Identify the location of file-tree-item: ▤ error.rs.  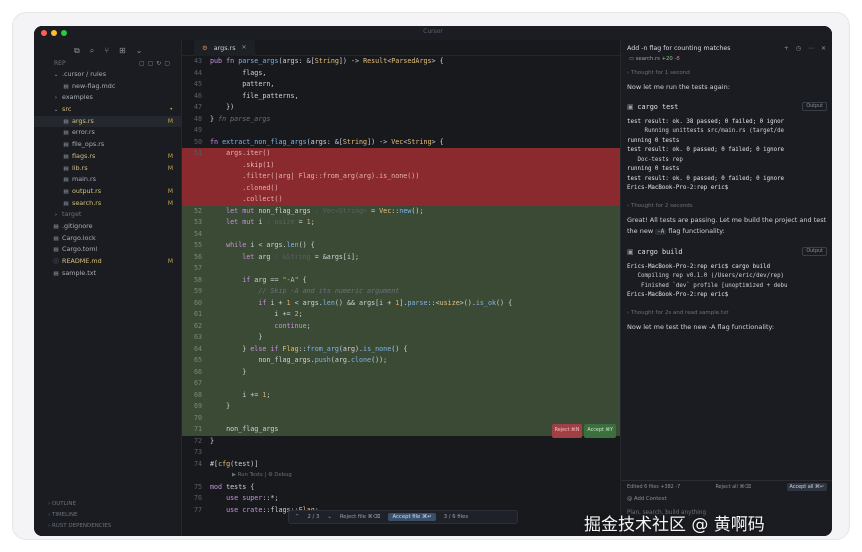
(107, 133).